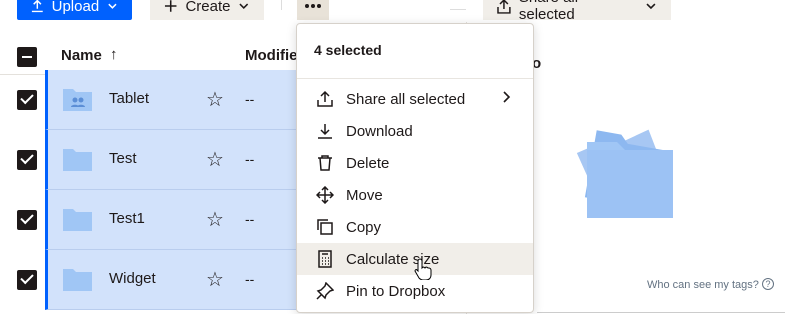 The height and width of the screenshot is (314, 785). What do you see at coordinates (548, 11) in the screenshot?
I see `share-all-selected-label: Share all selected` at bounding box center [548, 11].